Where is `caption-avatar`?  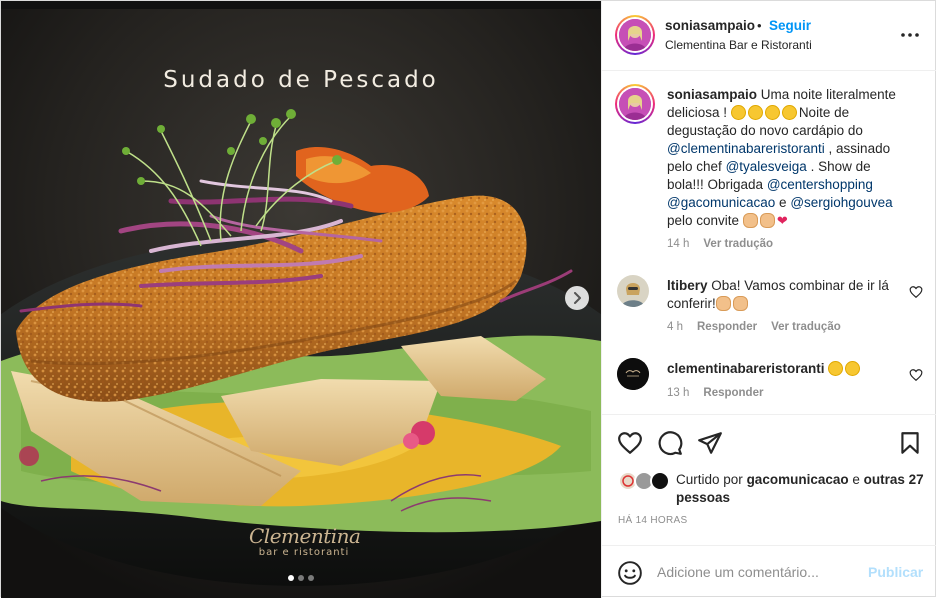 caption-avatar is located at coordinates (635, 104).